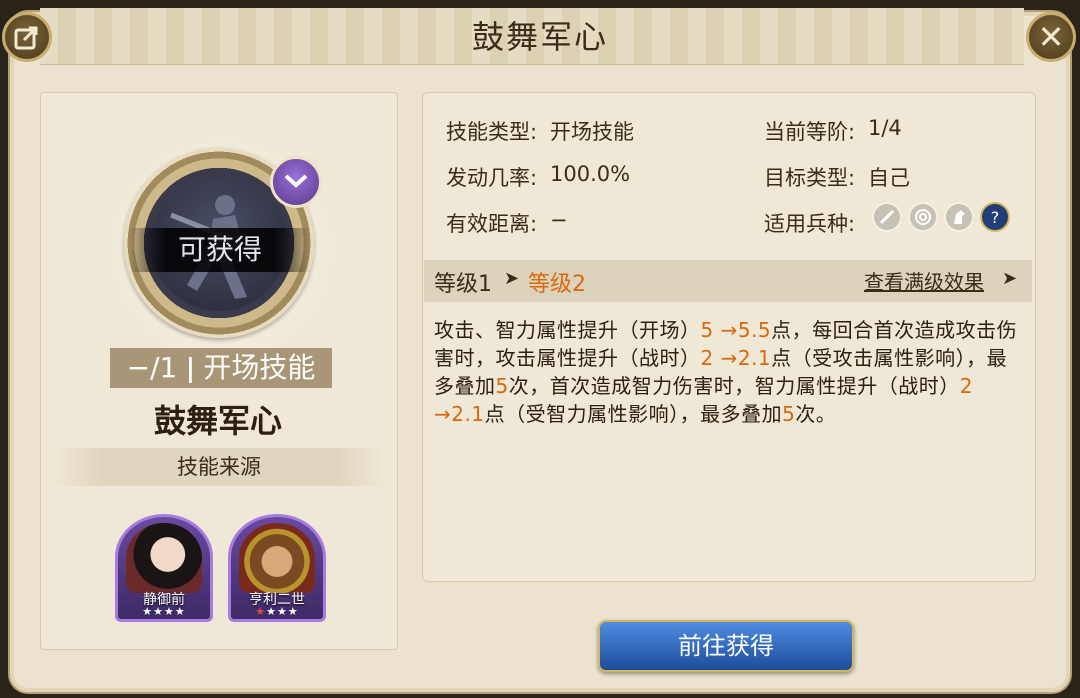 This screenshot has width=1080, height=698. I want to click on target-type-label: 目标类型:, so click(810, 178).